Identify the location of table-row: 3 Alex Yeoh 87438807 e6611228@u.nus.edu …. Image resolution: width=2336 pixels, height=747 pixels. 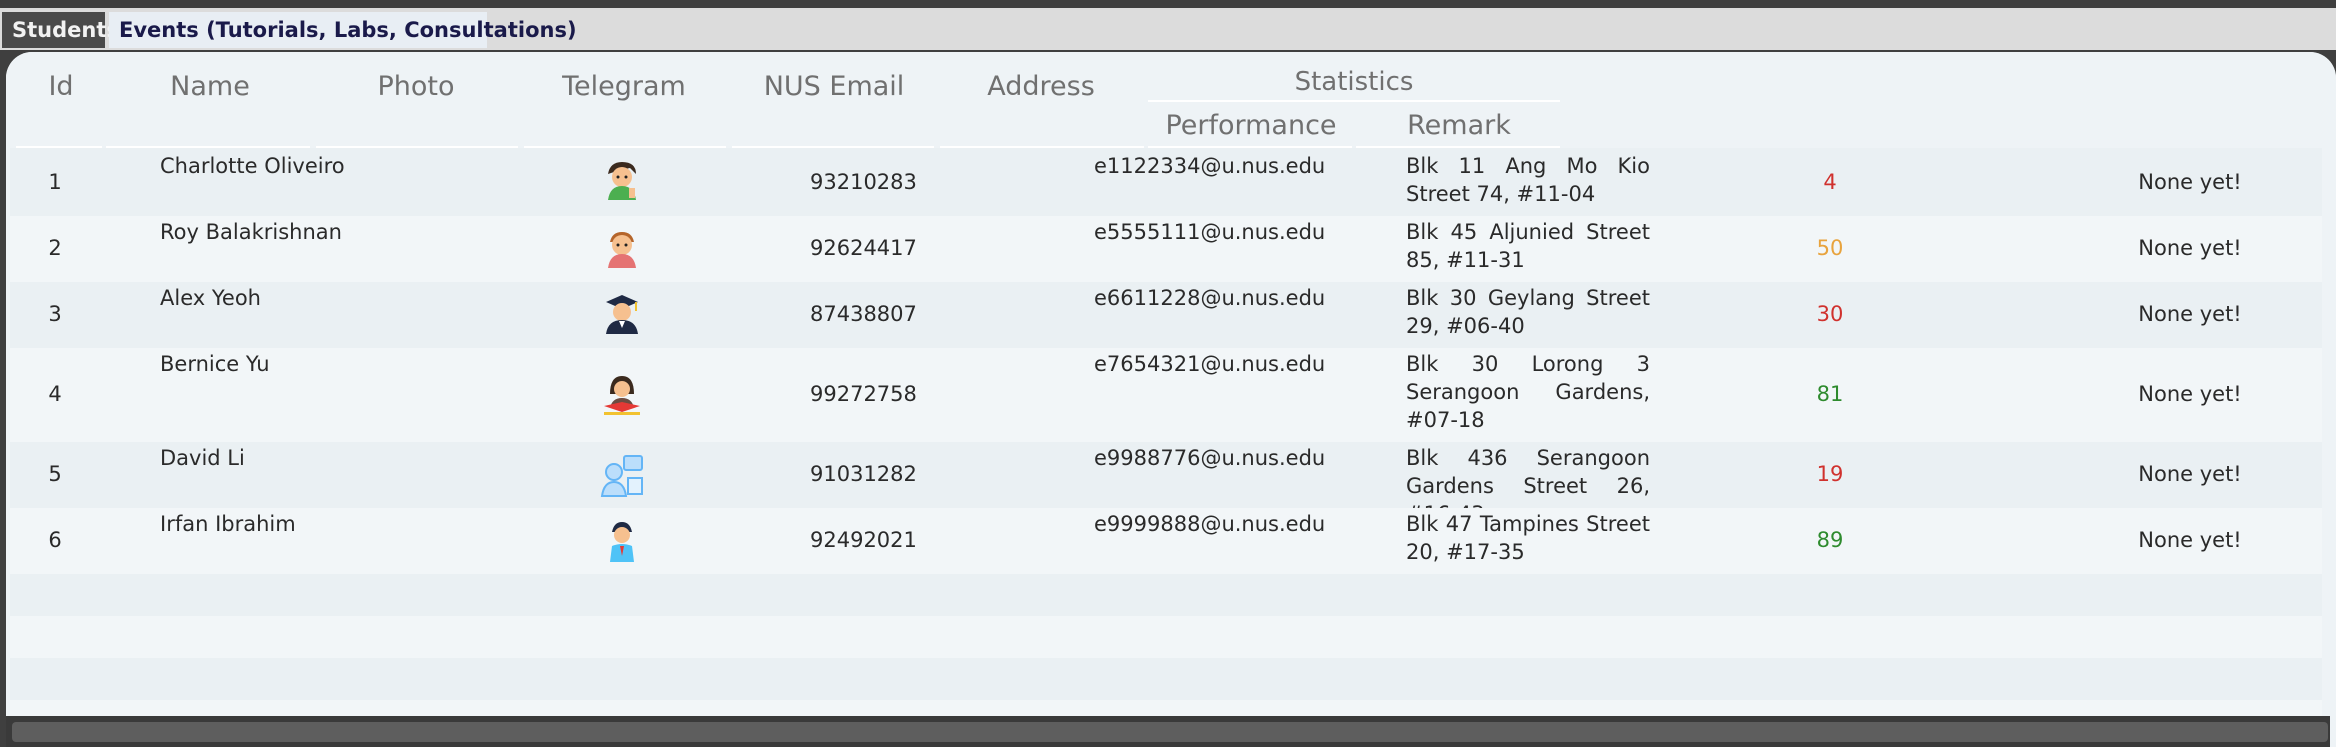
(1166, 315).